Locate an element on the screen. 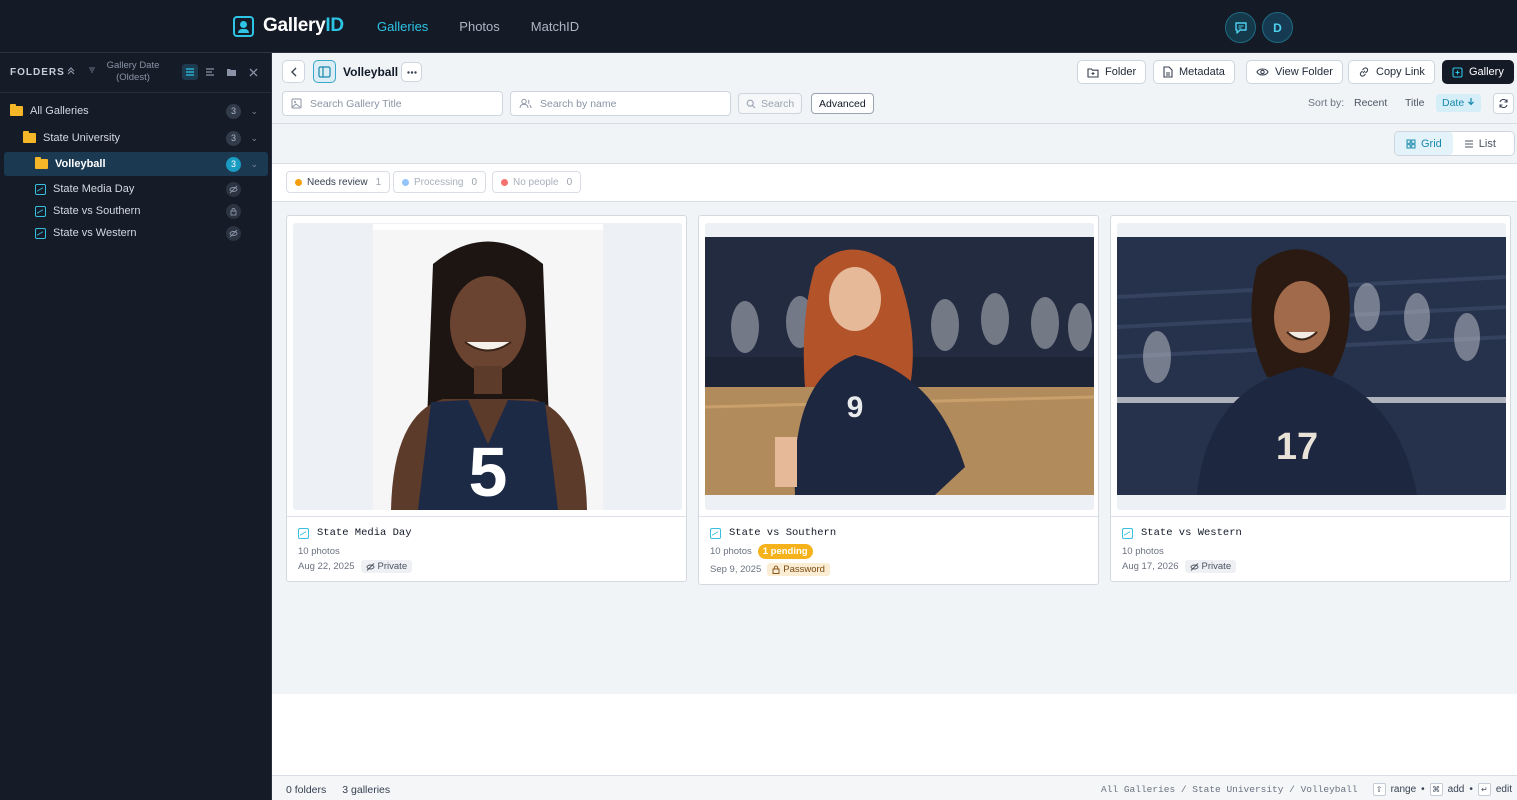 Image resolution: width=1517 pixels, height=800 pixels. filter-needs-review: Needs review 1 is located at coordinates (338, 182).